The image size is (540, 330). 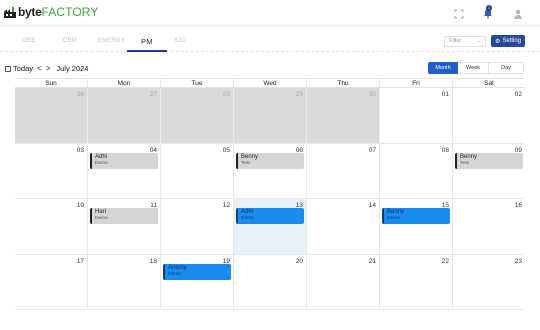 I want to click on today-button: Today, so click(x=23, y=68).